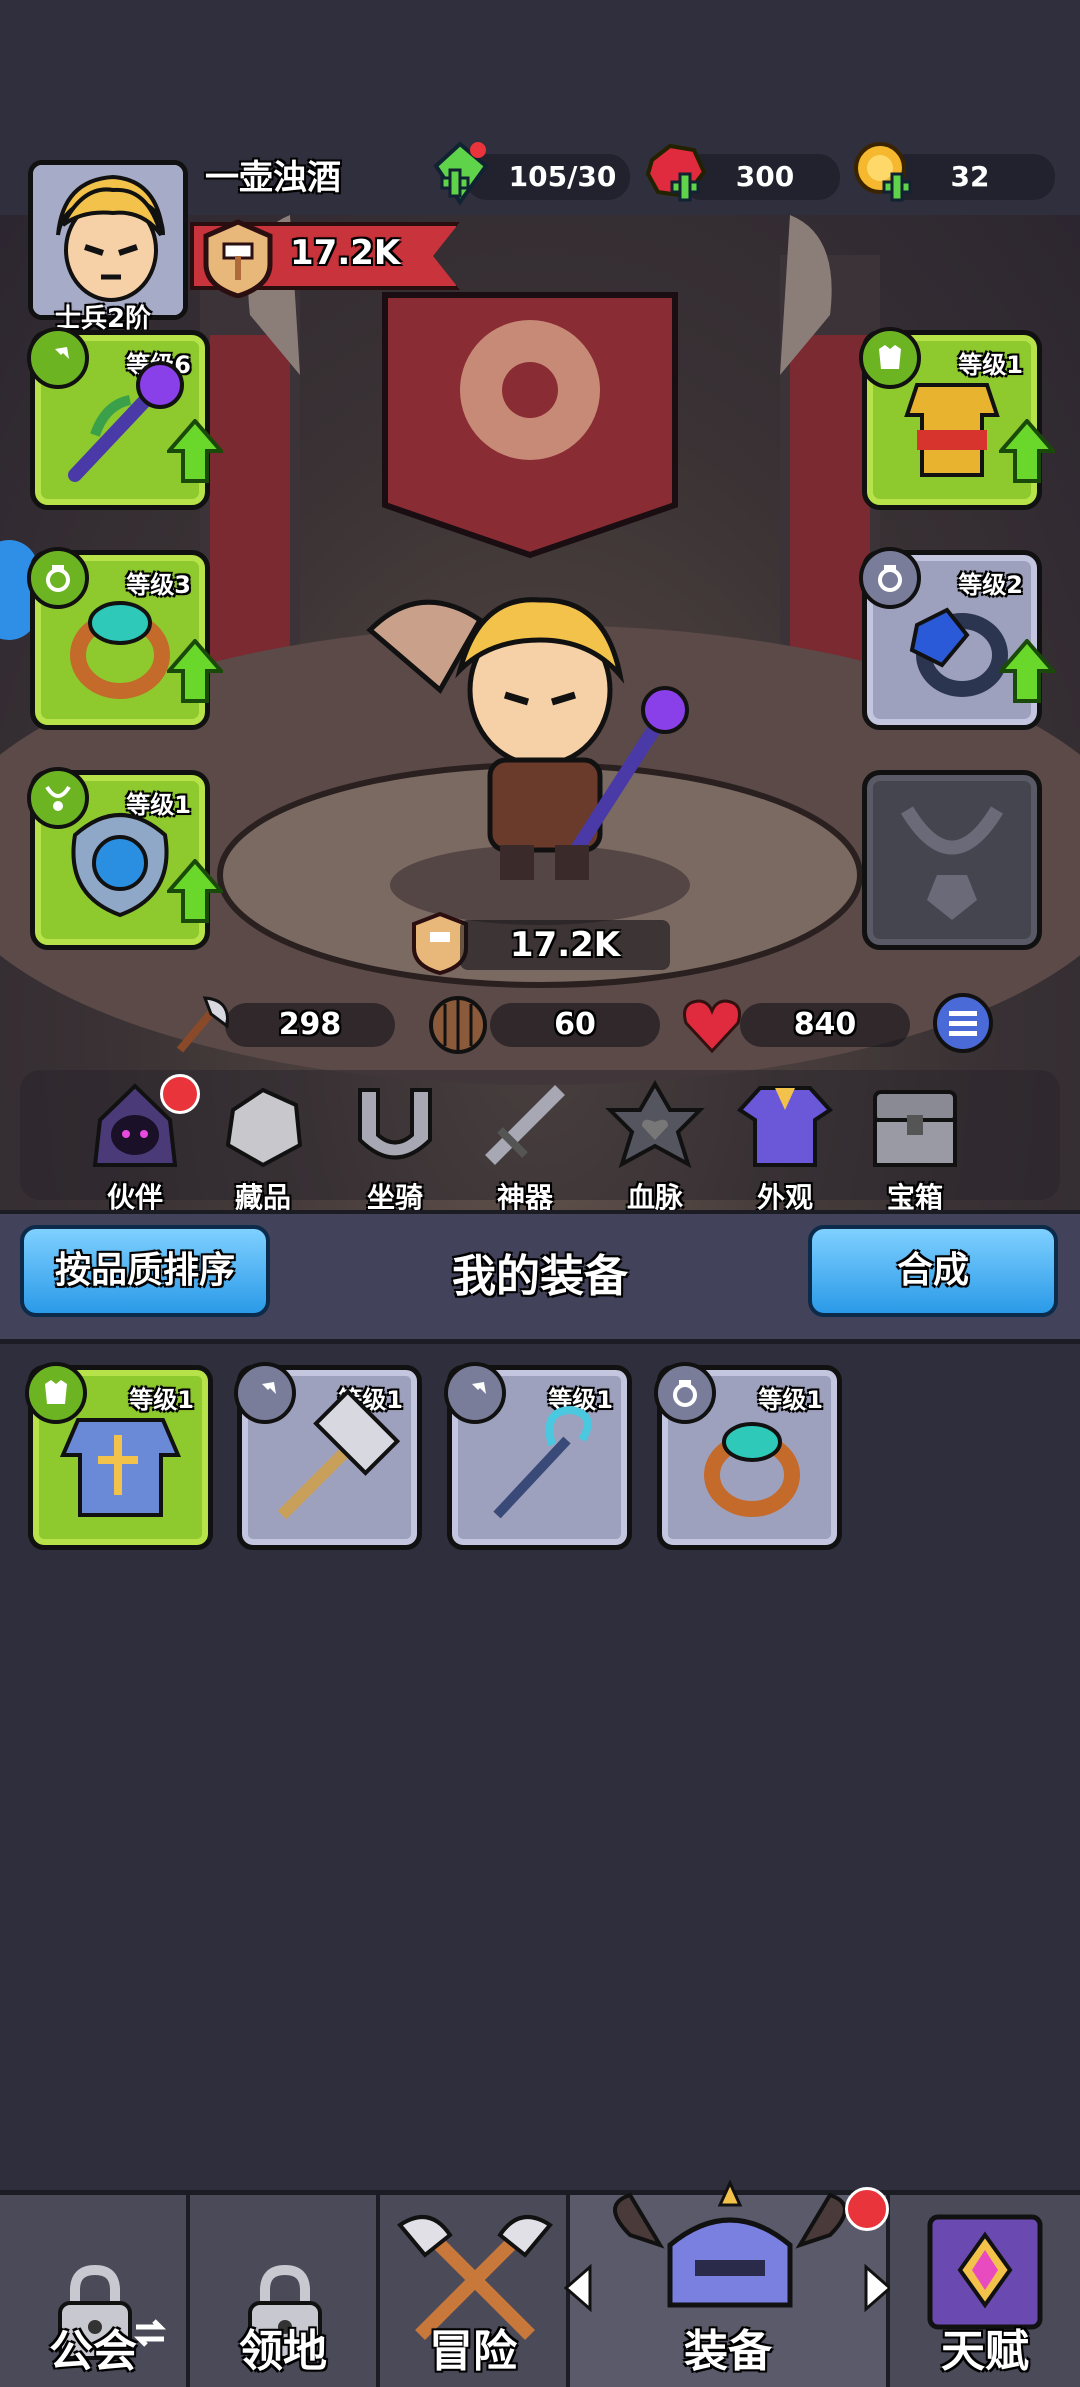 The height and width of the screenshot is (2387, 1080). Describe the element at coordinates (915, 1128) in the screenshot. I see `chest-icon` at that location.